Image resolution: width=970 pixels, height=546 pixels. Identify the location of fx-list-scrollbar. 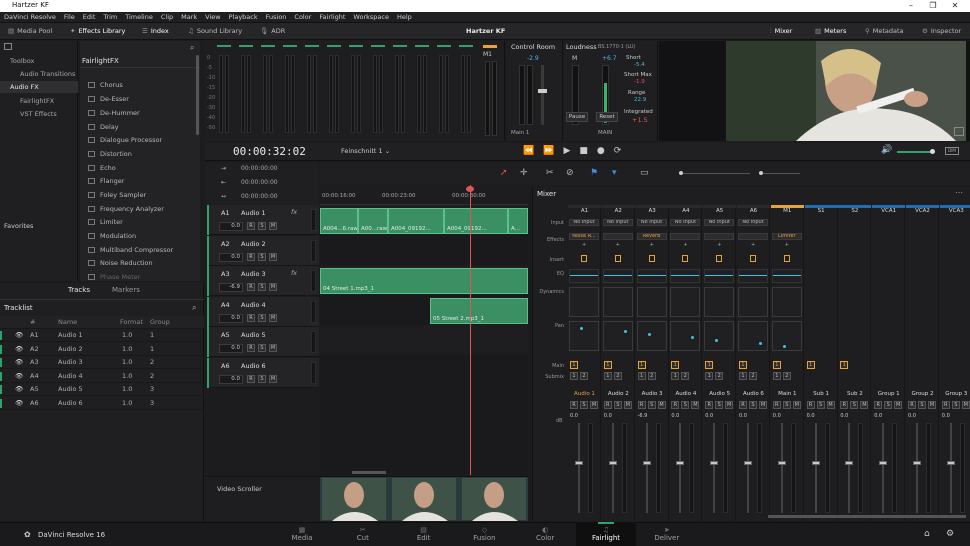
(197, 95).